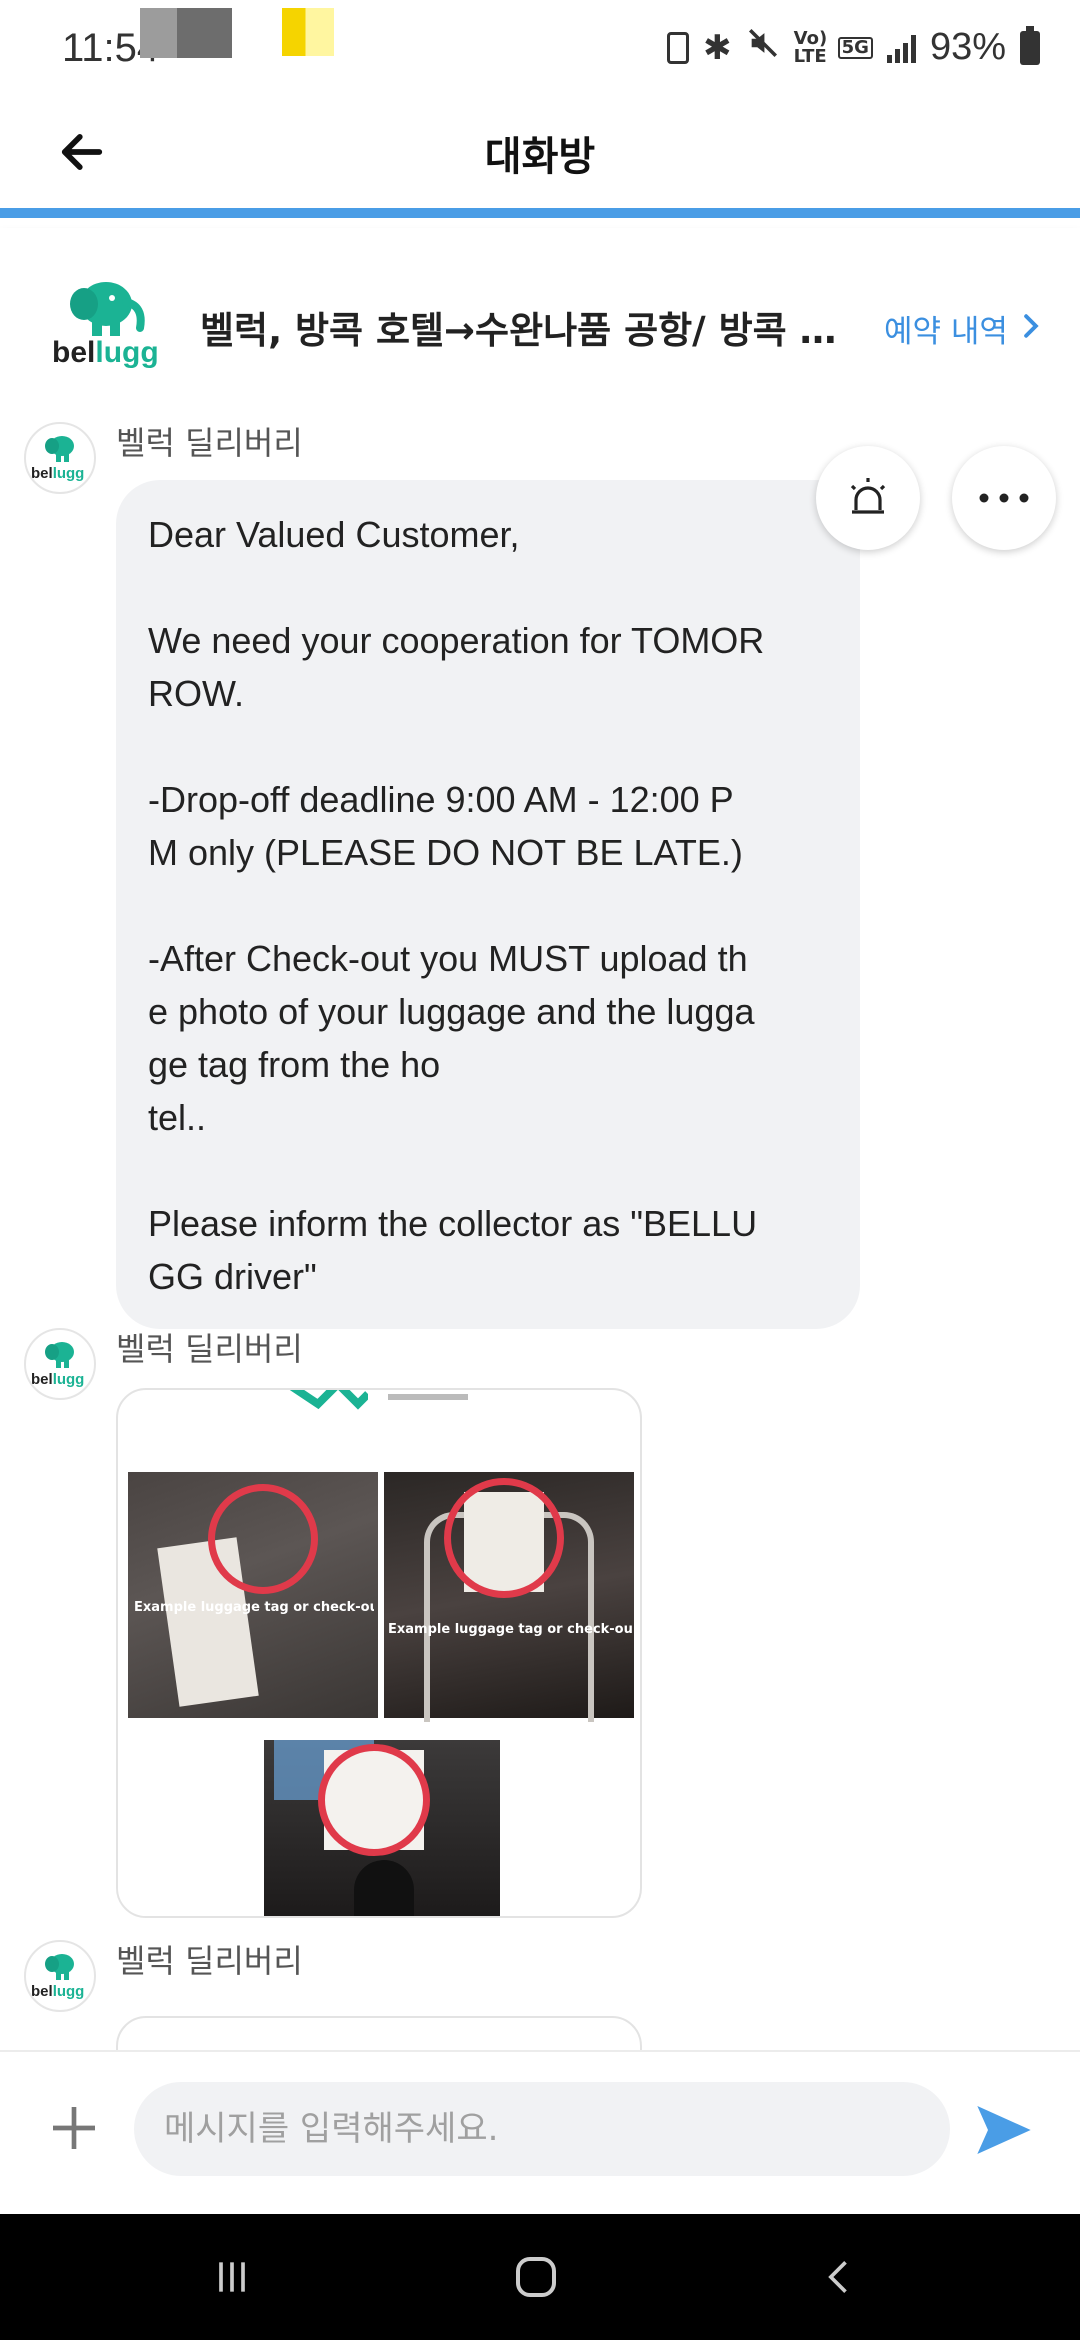  I want to click on send-icon, so click(1004, 2130).